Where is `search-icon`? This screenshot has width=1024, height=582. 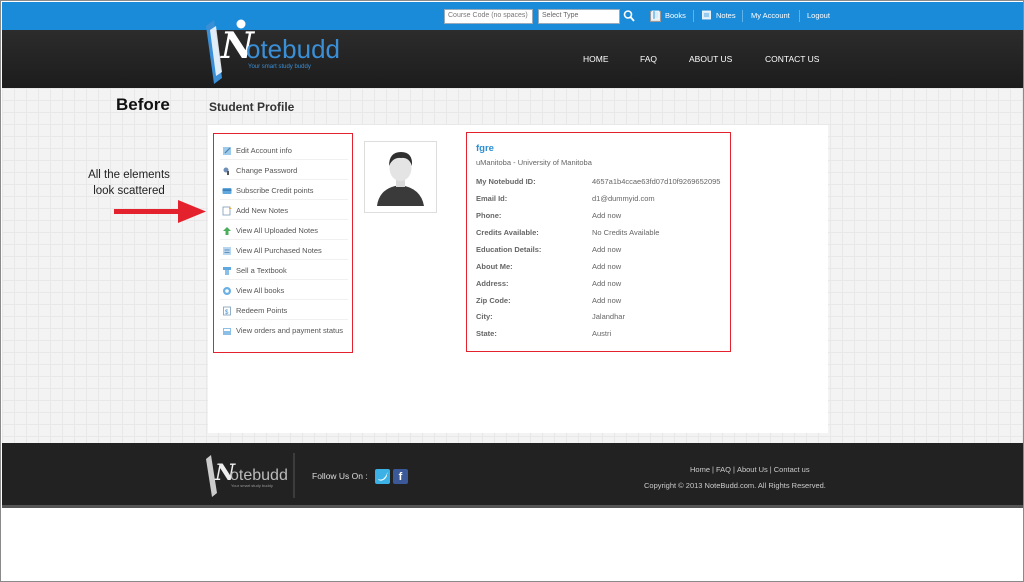 search-icon is located at coordinates (629, 16).